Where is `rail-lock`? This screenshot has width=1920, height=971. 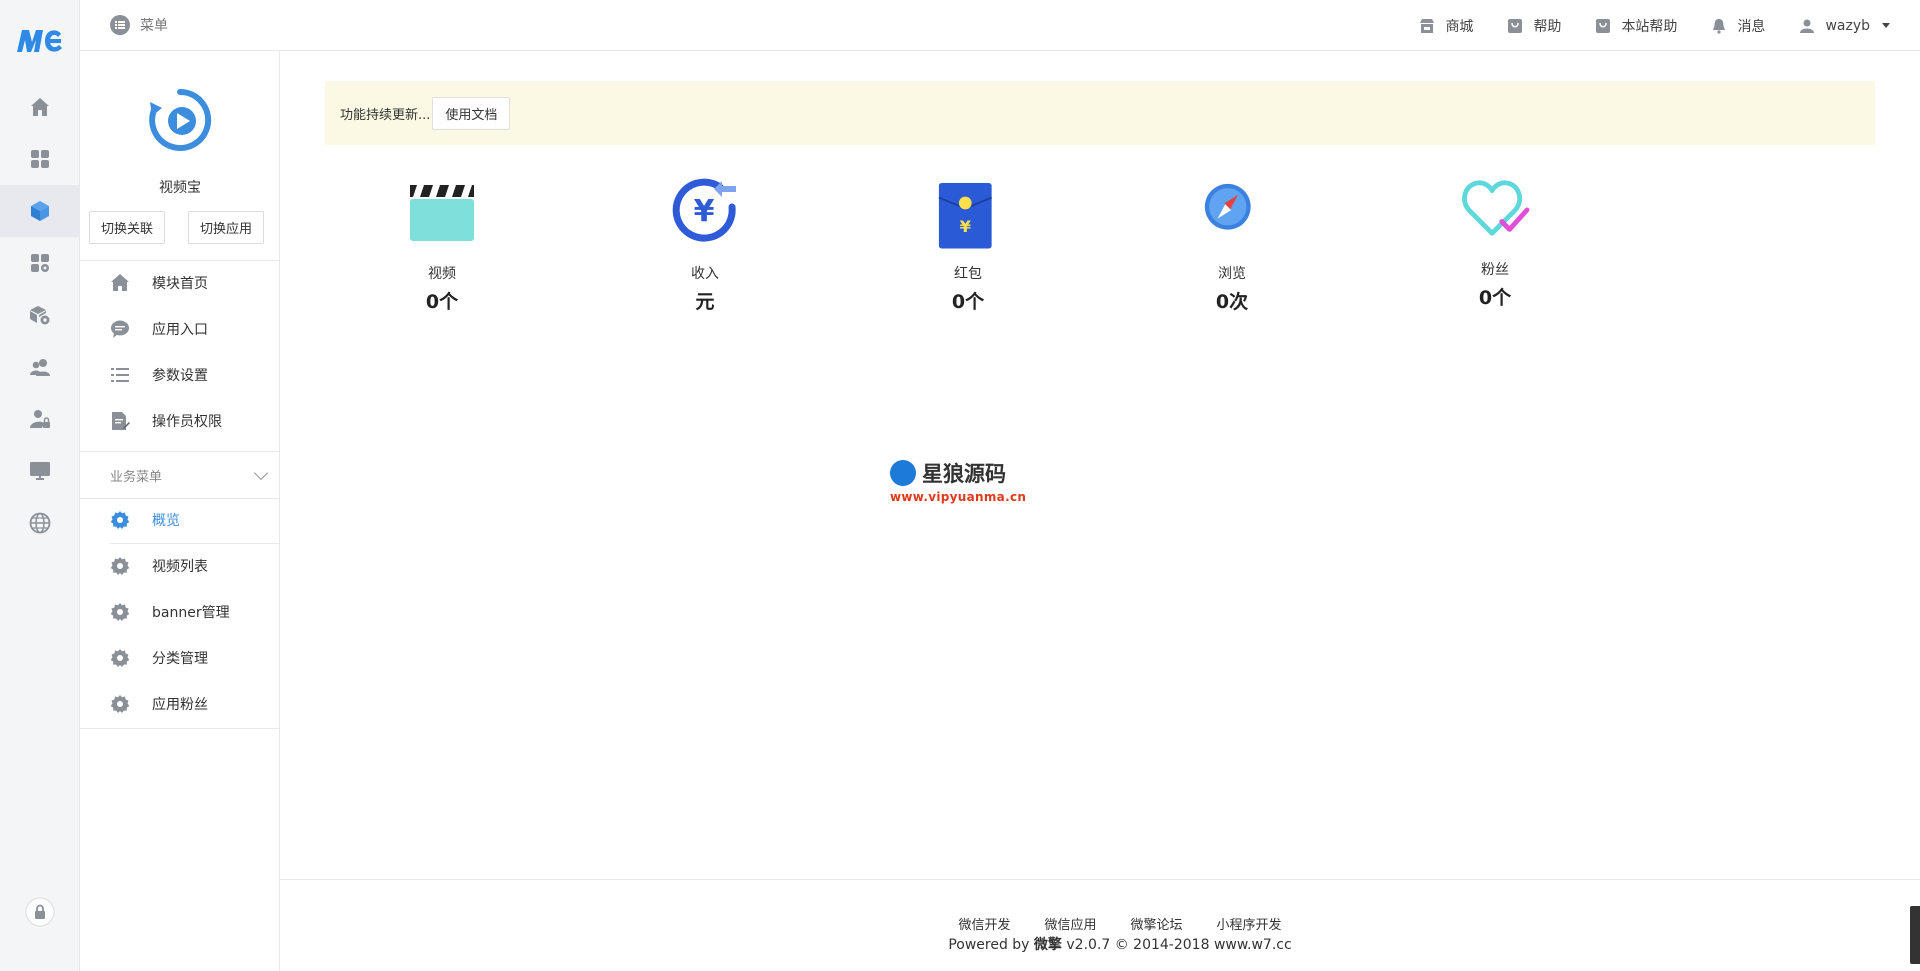 rail-lock is located at coordinates (40, 912).